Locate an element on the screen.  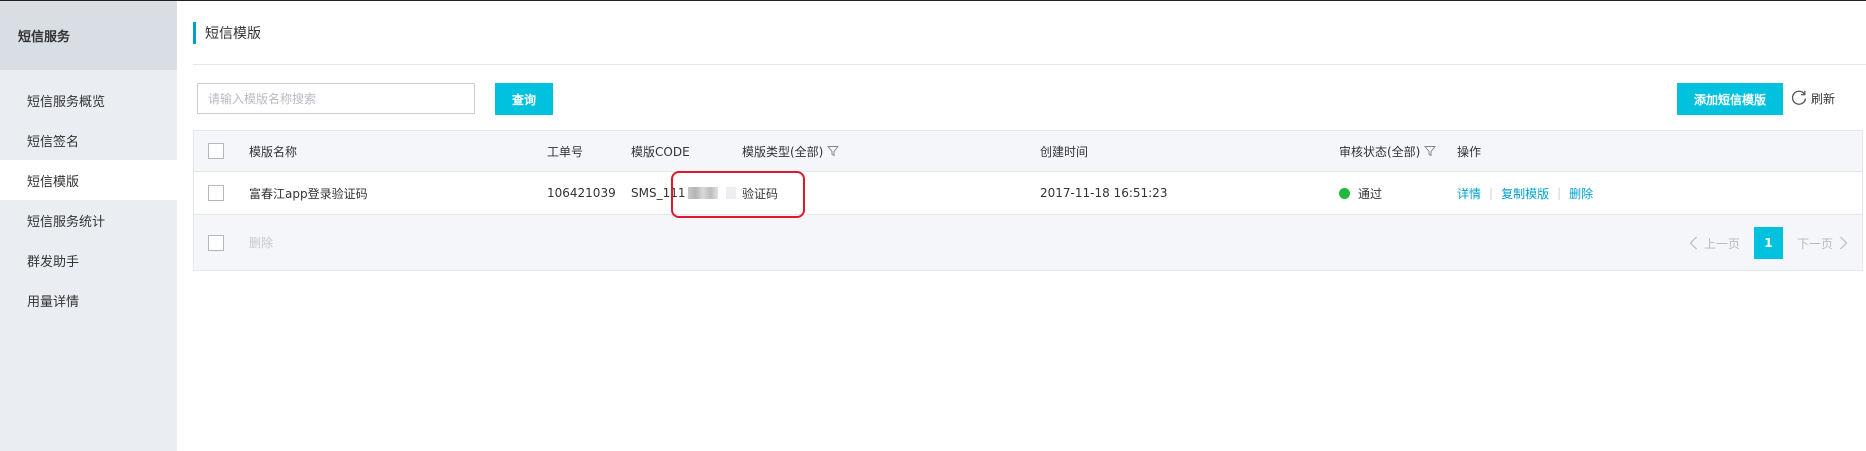
chevron-right-icon is located at coordinates (1844, 243).